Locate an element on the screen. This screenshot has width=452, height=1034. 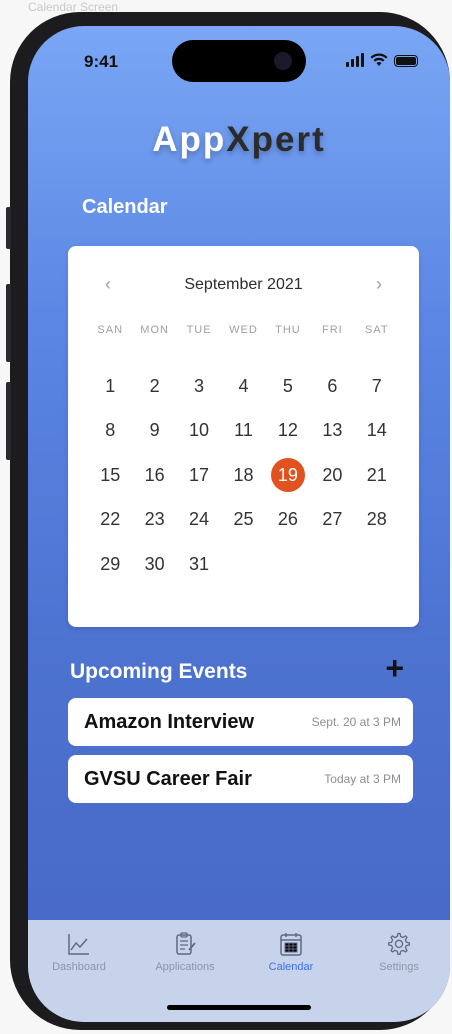
signal-icon is located at coordinates (355, 60).